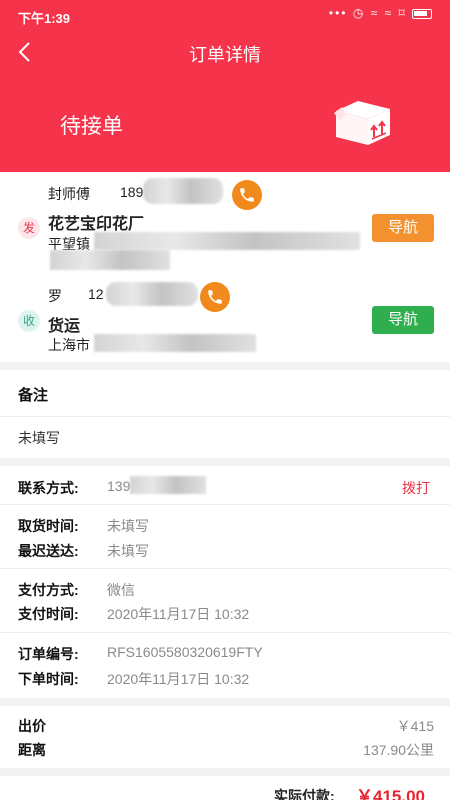  What do you see at coordinates (416, 488) in the screenshot?
I see `dial-button: 拨打` at bounding box center [416, 488].